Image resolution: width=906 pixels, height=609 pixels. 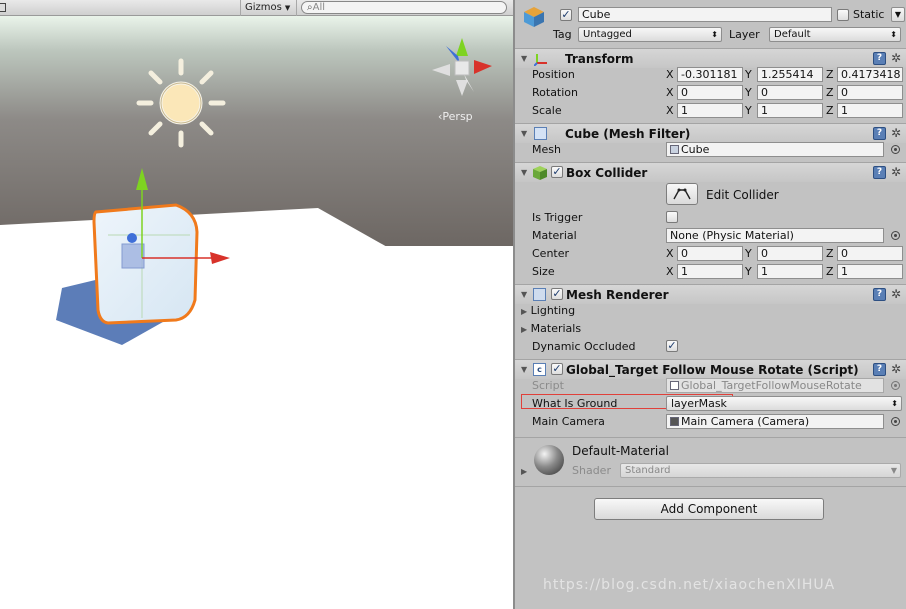 What do you see at coordinates (551, 328) in the screenshot?
I see `materials-foldout: ▶ Materials` at bounding box center [551, 328].